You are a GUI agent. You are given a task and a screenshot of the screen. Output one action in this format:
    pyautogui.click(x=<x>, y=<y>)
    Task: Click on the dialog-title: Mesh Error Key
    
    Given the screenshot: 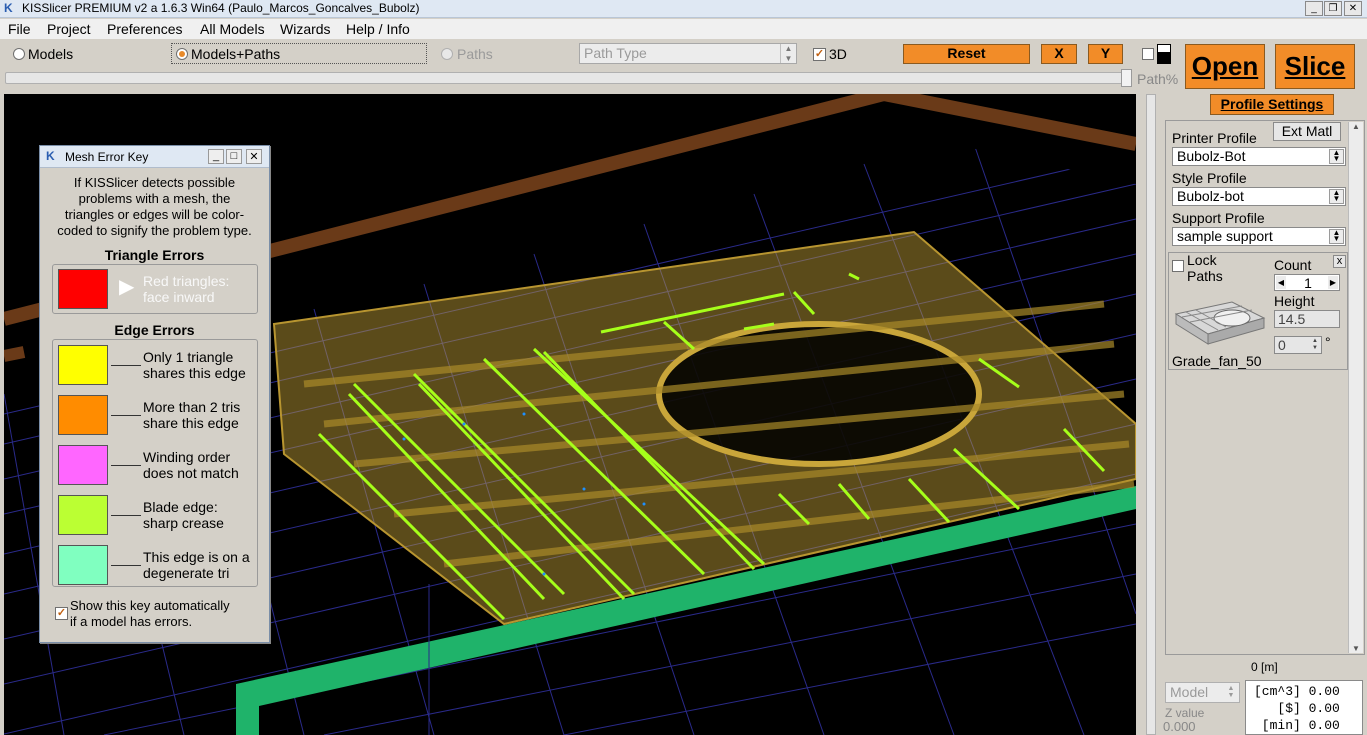 What is the action you would take?
    pyautogui.click(x=107, y=157)
    